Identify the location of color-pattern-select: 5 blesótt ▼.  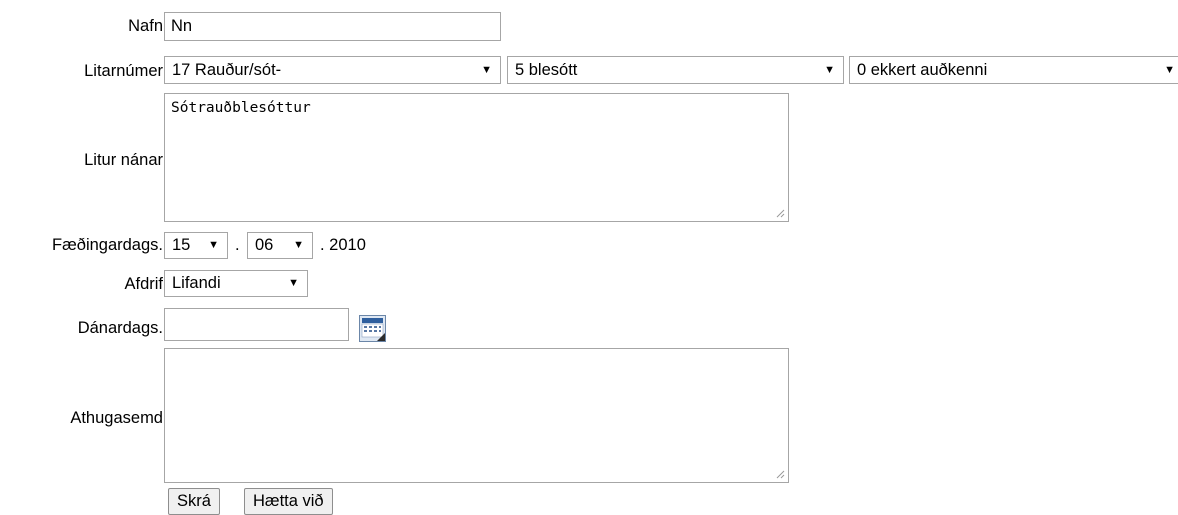
(675, 70).